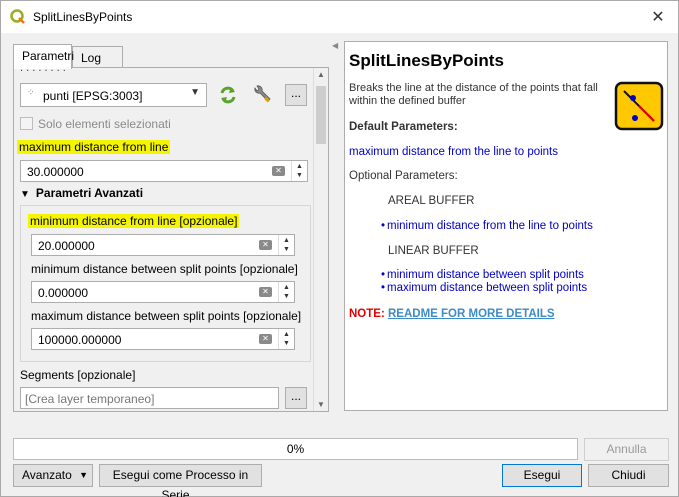 The height and width of the screenshot is (497, 679). Describe the element at coordinates (55, 172) in the screenshot. I see `max-distance-value: 30.000000` at that location.